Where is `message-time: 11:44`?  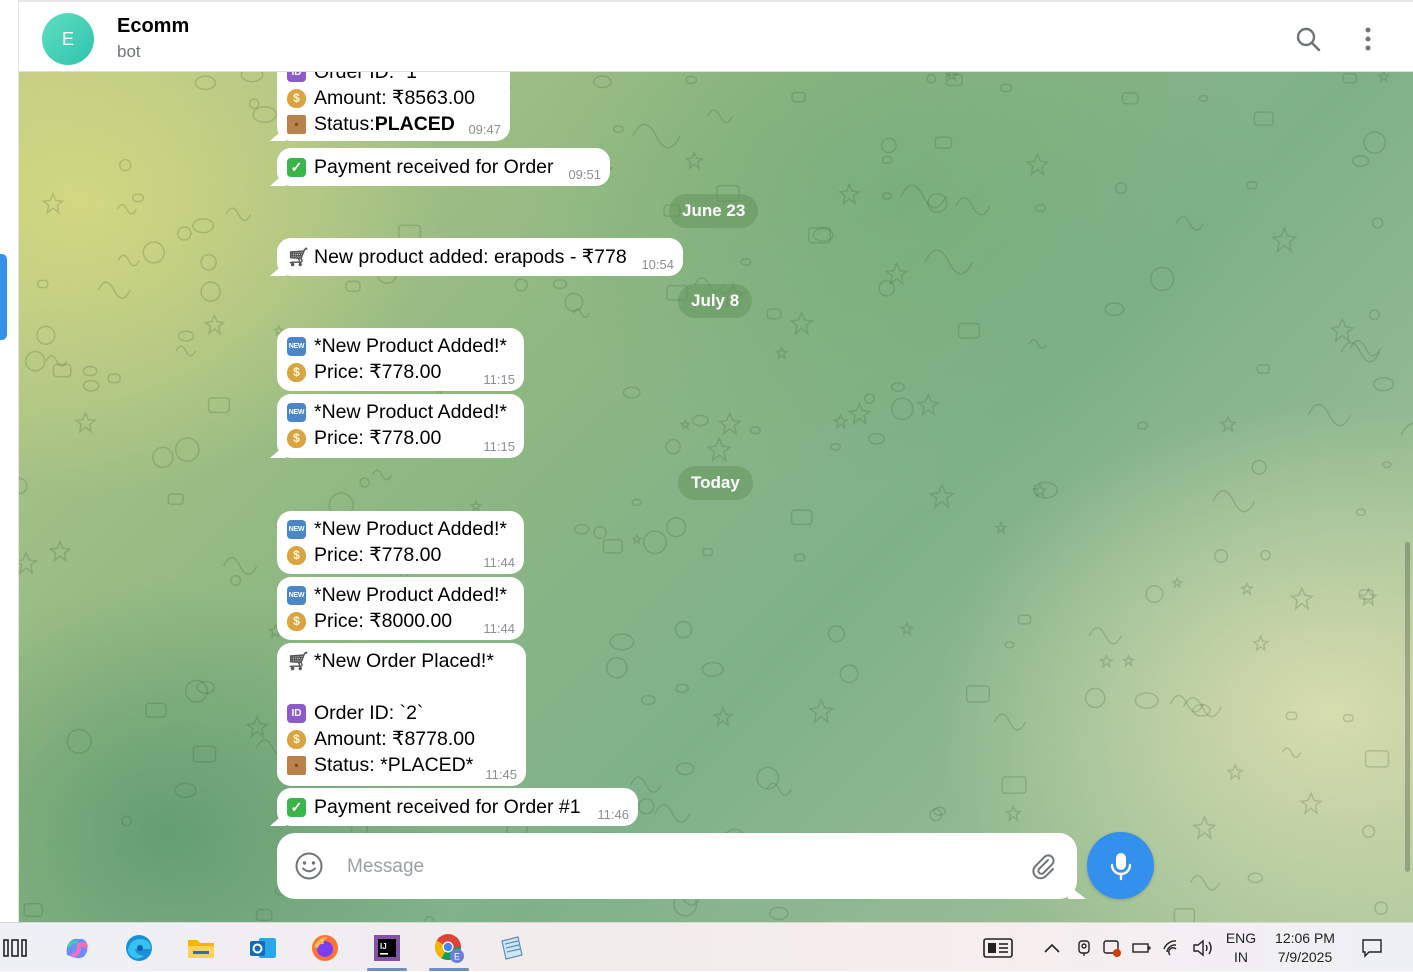 message-time: 11:44 is located at coordinates (499, 562).